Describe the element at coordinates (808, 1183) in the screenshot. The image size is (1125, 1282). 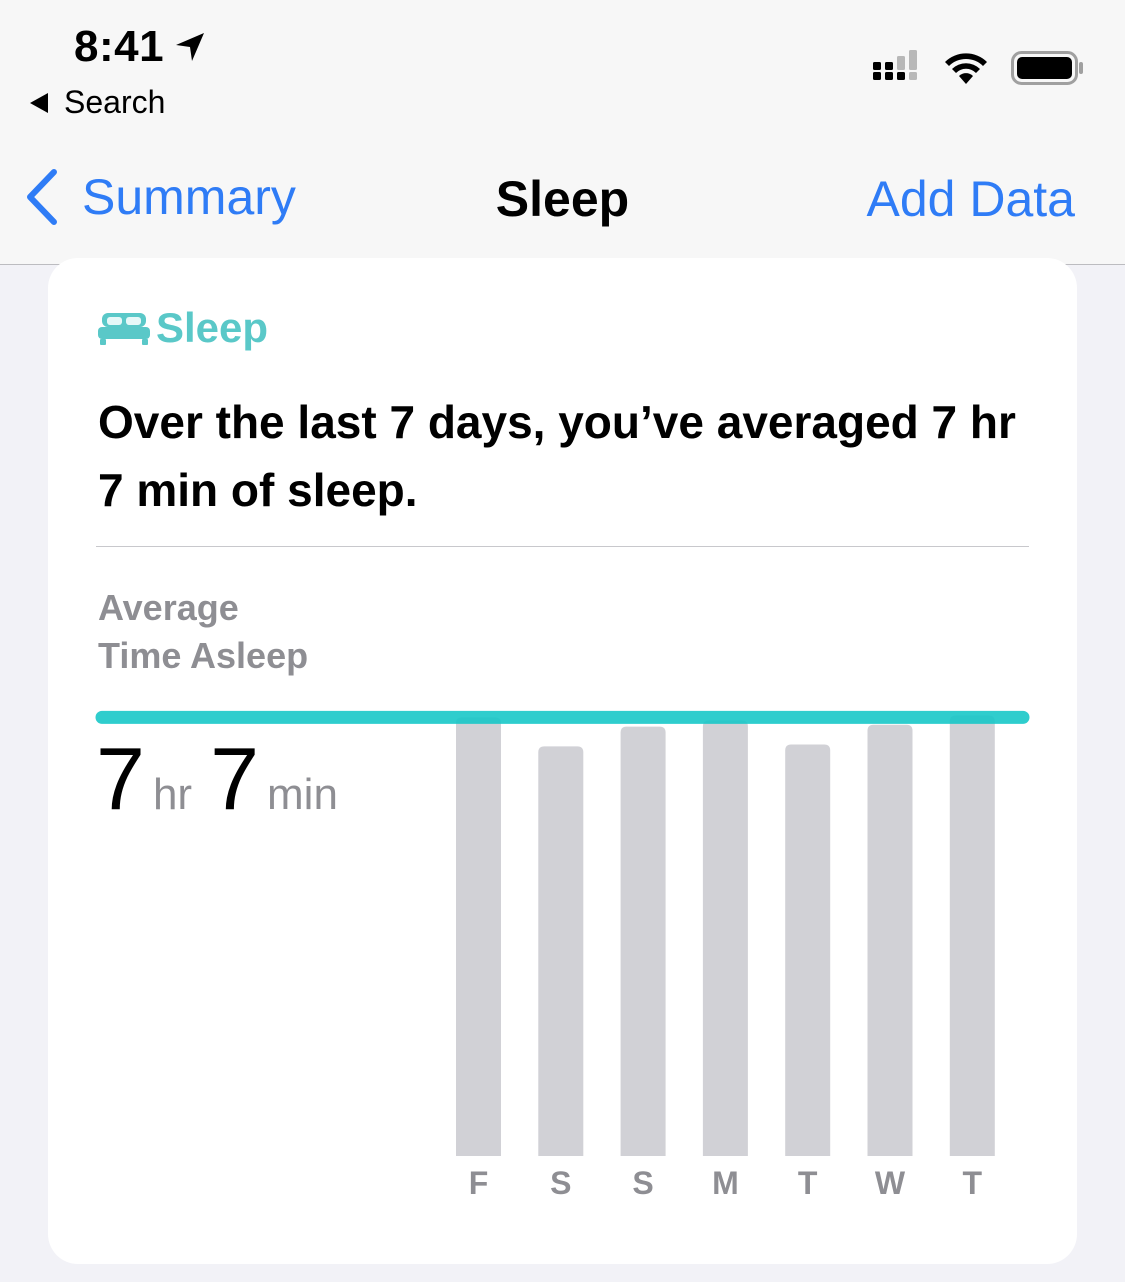
I see `day-label-4: T` at that location.